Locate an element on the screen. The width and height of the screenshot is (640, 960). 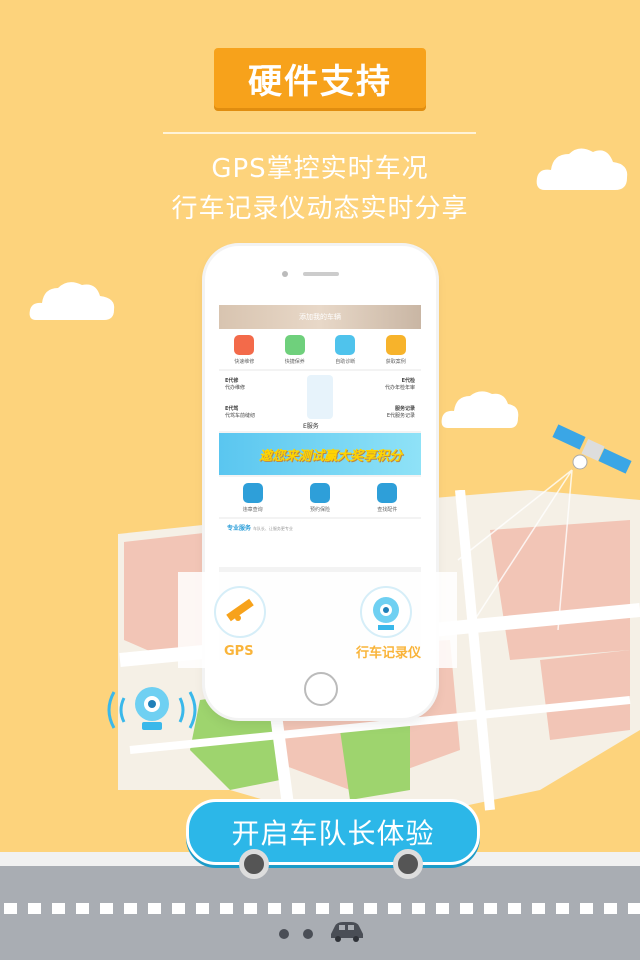
quick-action-item-0: 快速维修 is located at coordinates (244, 350).